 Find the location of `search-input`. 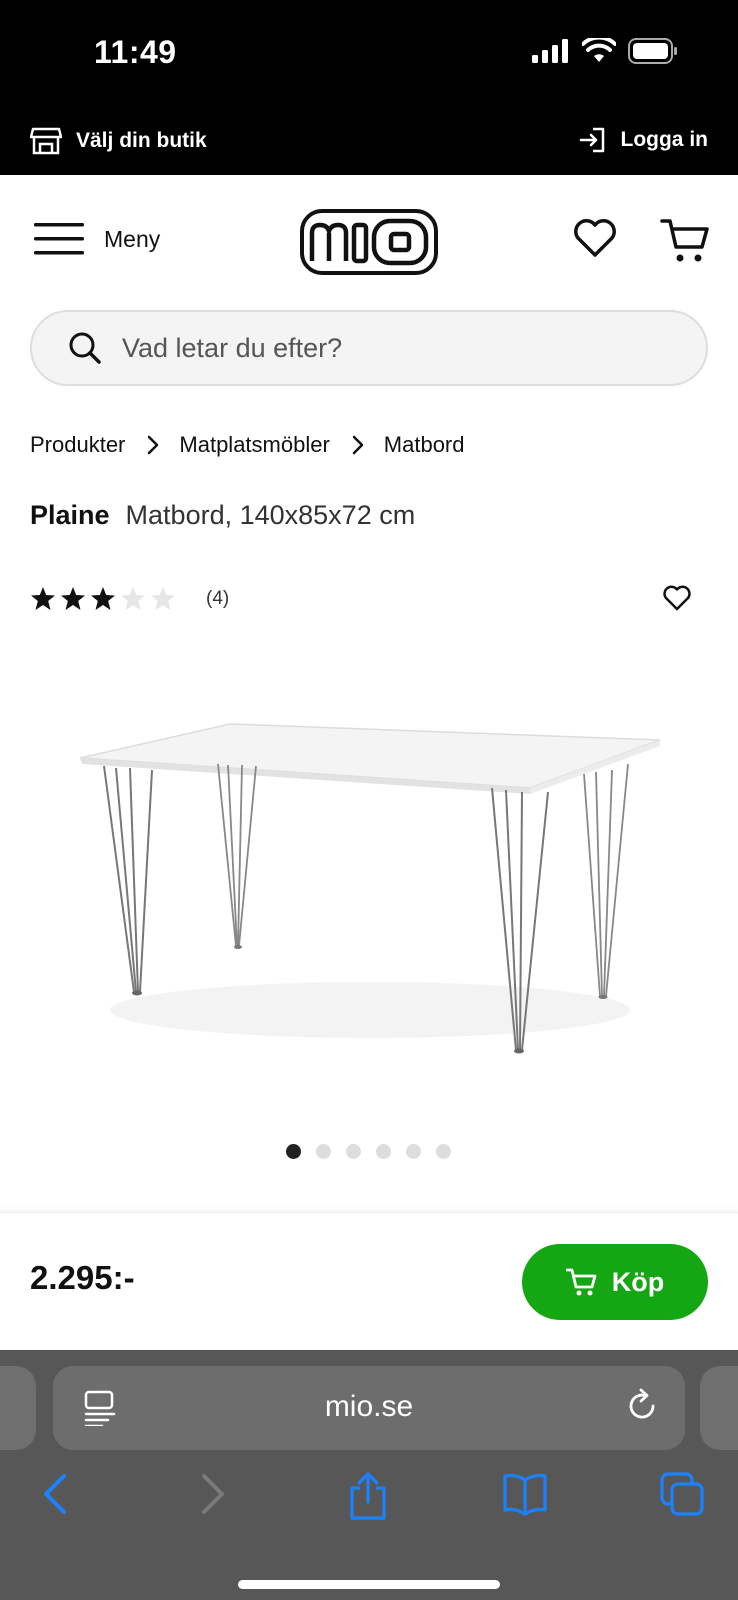

search-input is located at coordinates (382, 348).